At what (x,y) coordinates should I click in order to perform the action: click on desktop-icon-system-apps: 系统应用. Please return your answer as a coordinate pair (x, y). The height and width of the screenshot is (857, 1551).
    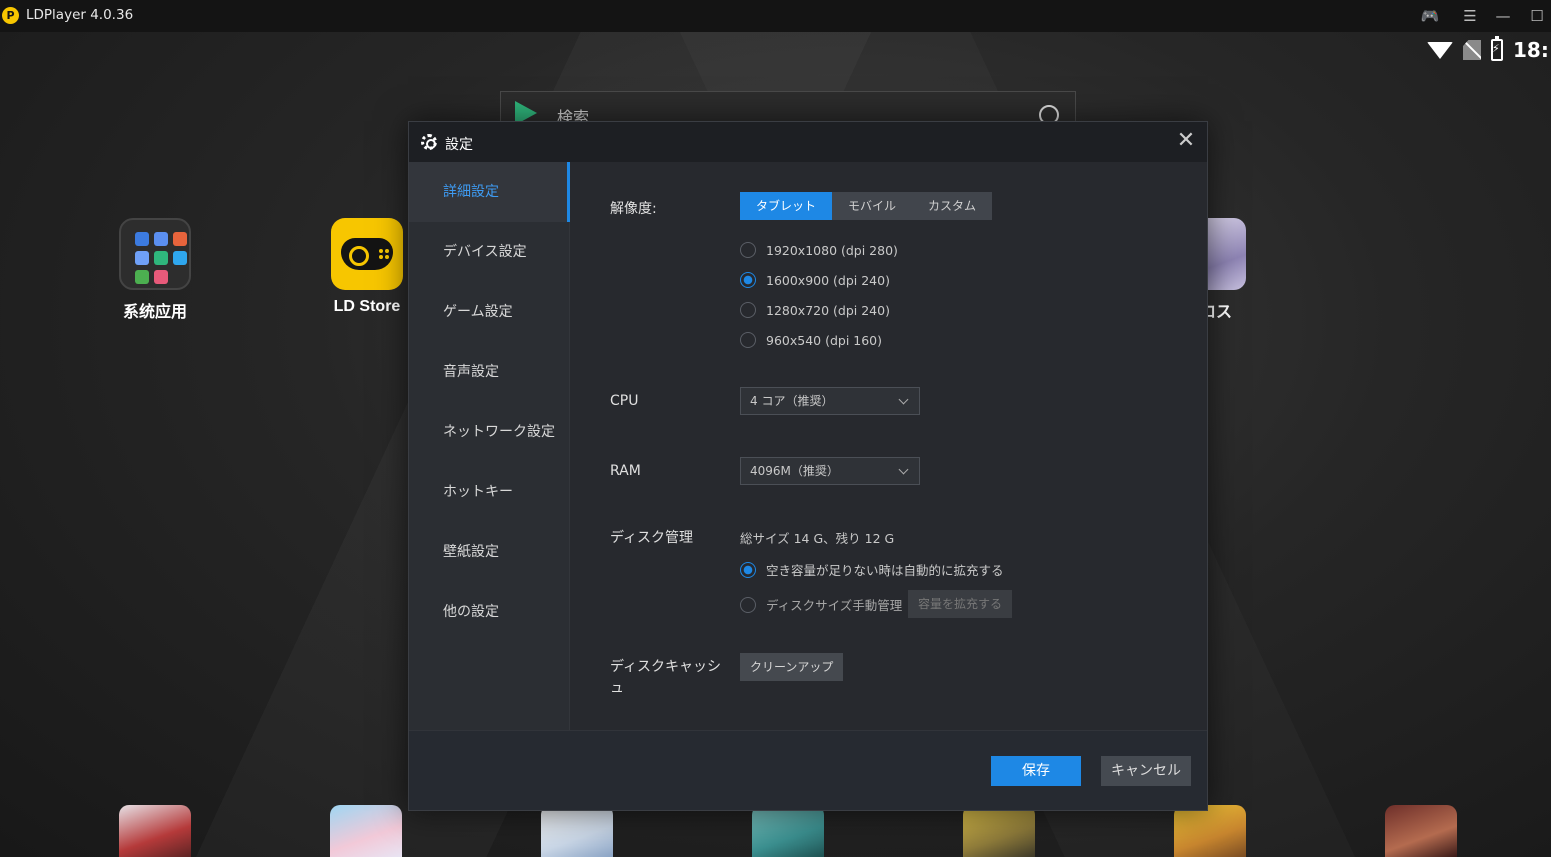
    Looking at the image, I should click on (155, 270).